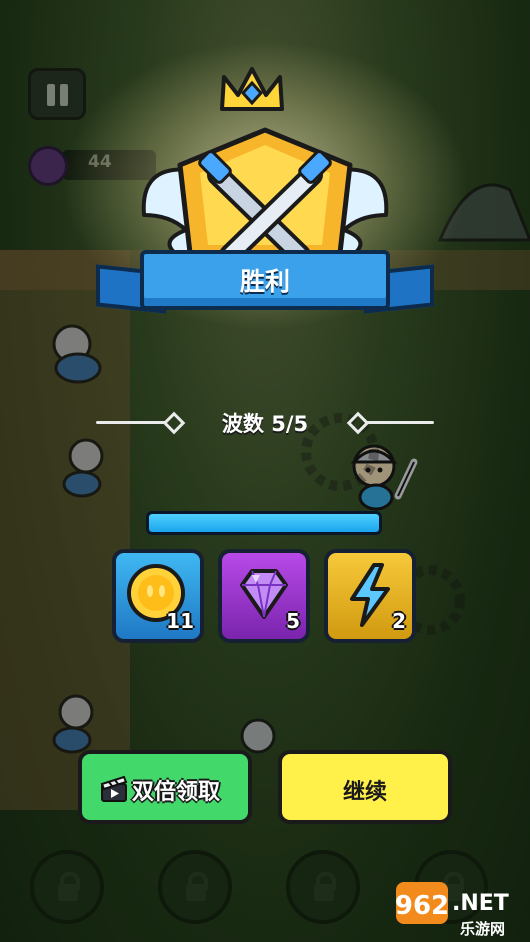  I want to click on watermark-logo: 962 .NET 乐游网, so click(459, 909).